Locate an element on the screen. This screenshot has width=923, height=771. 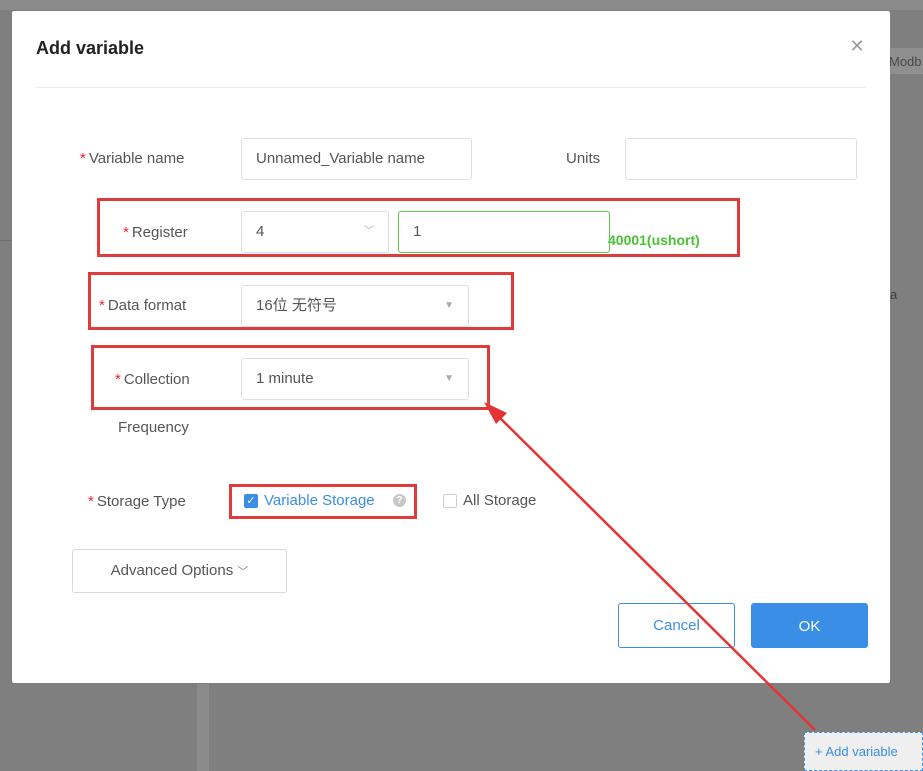
variable-storage-label: Variable Storage is located at coordinates (319, 500).